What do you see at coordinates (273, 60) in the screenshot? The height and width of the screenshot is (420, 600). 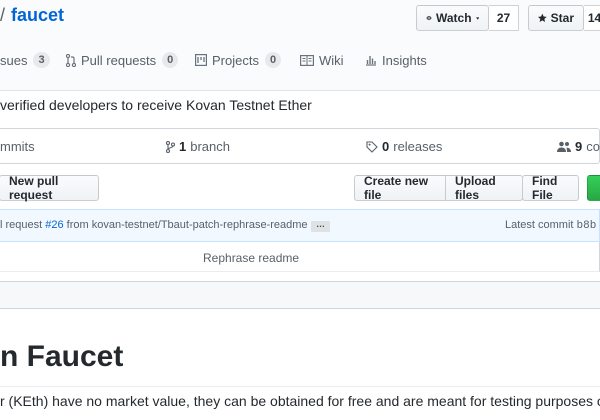 I see `tab-projects-count: 0` at bounding box center [273, 60].